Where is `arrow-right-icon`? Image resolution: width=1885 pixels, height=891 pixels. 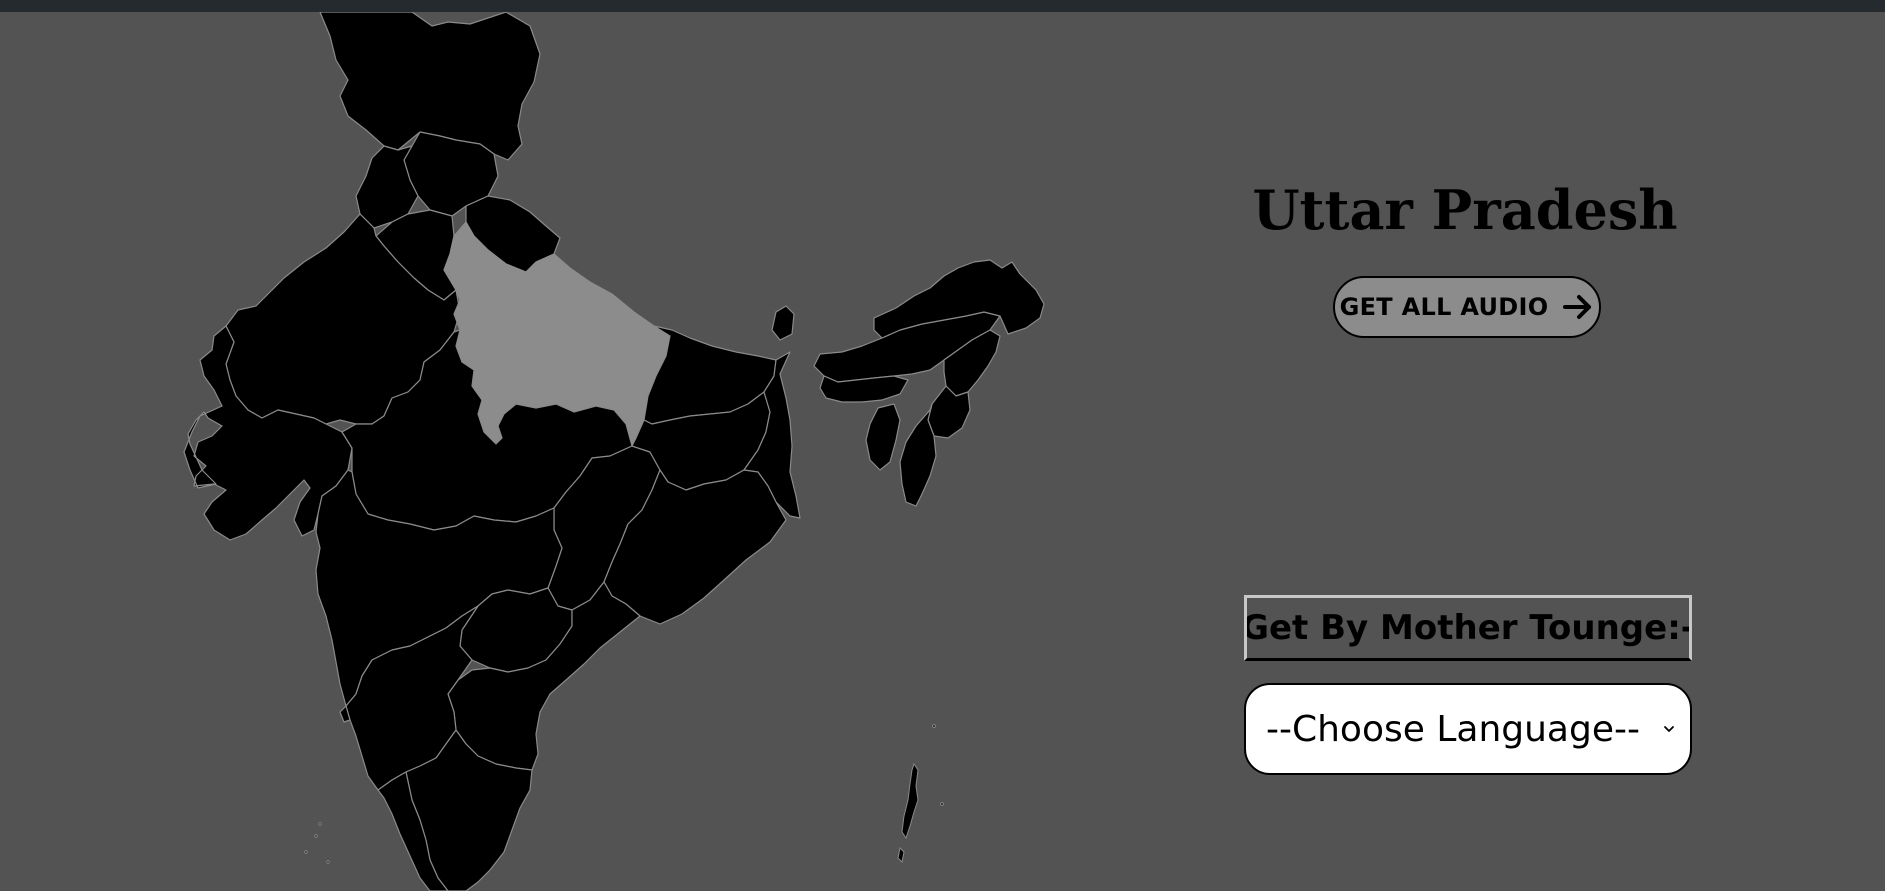
arrow-right-icon is located at coordinates (1578, 307).